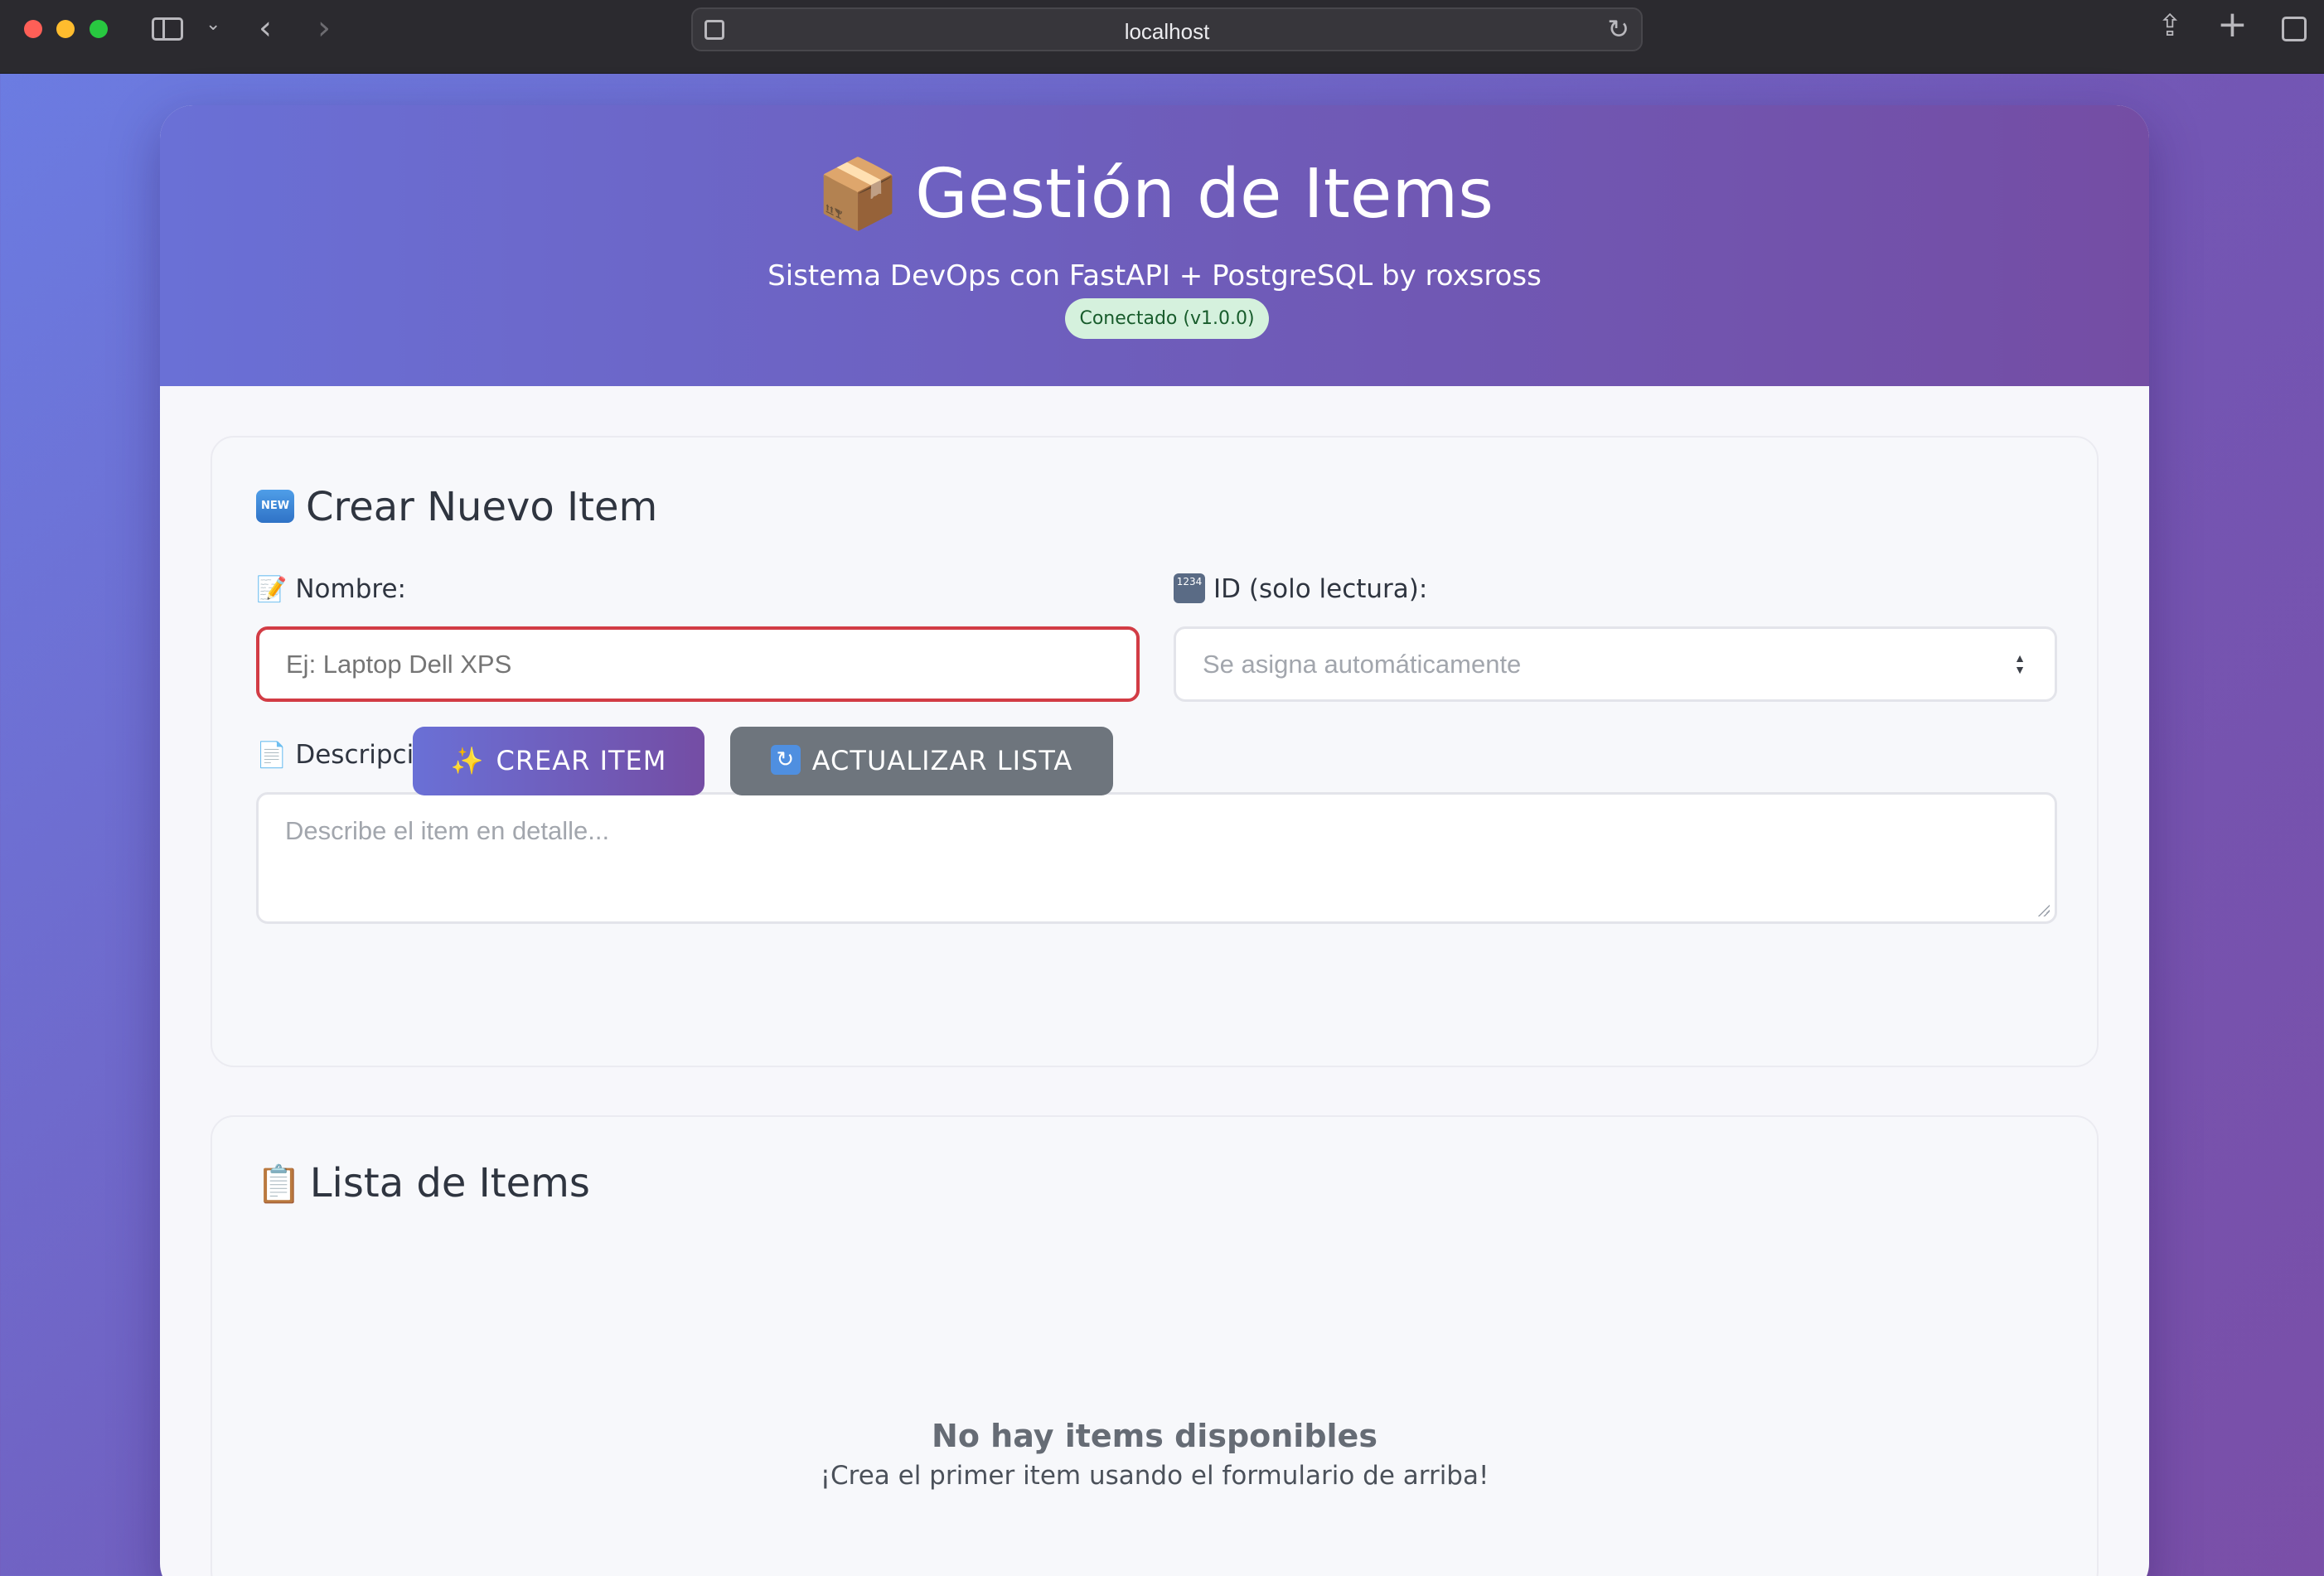 Image resolution: width=2324 pixels, height=1576 pixels. What do you see at coordinates (942, 760) in the screenshot?
I see `refresh-list-button-label: ACTUALIZAR LISTA` at bounding box center [942, 760].